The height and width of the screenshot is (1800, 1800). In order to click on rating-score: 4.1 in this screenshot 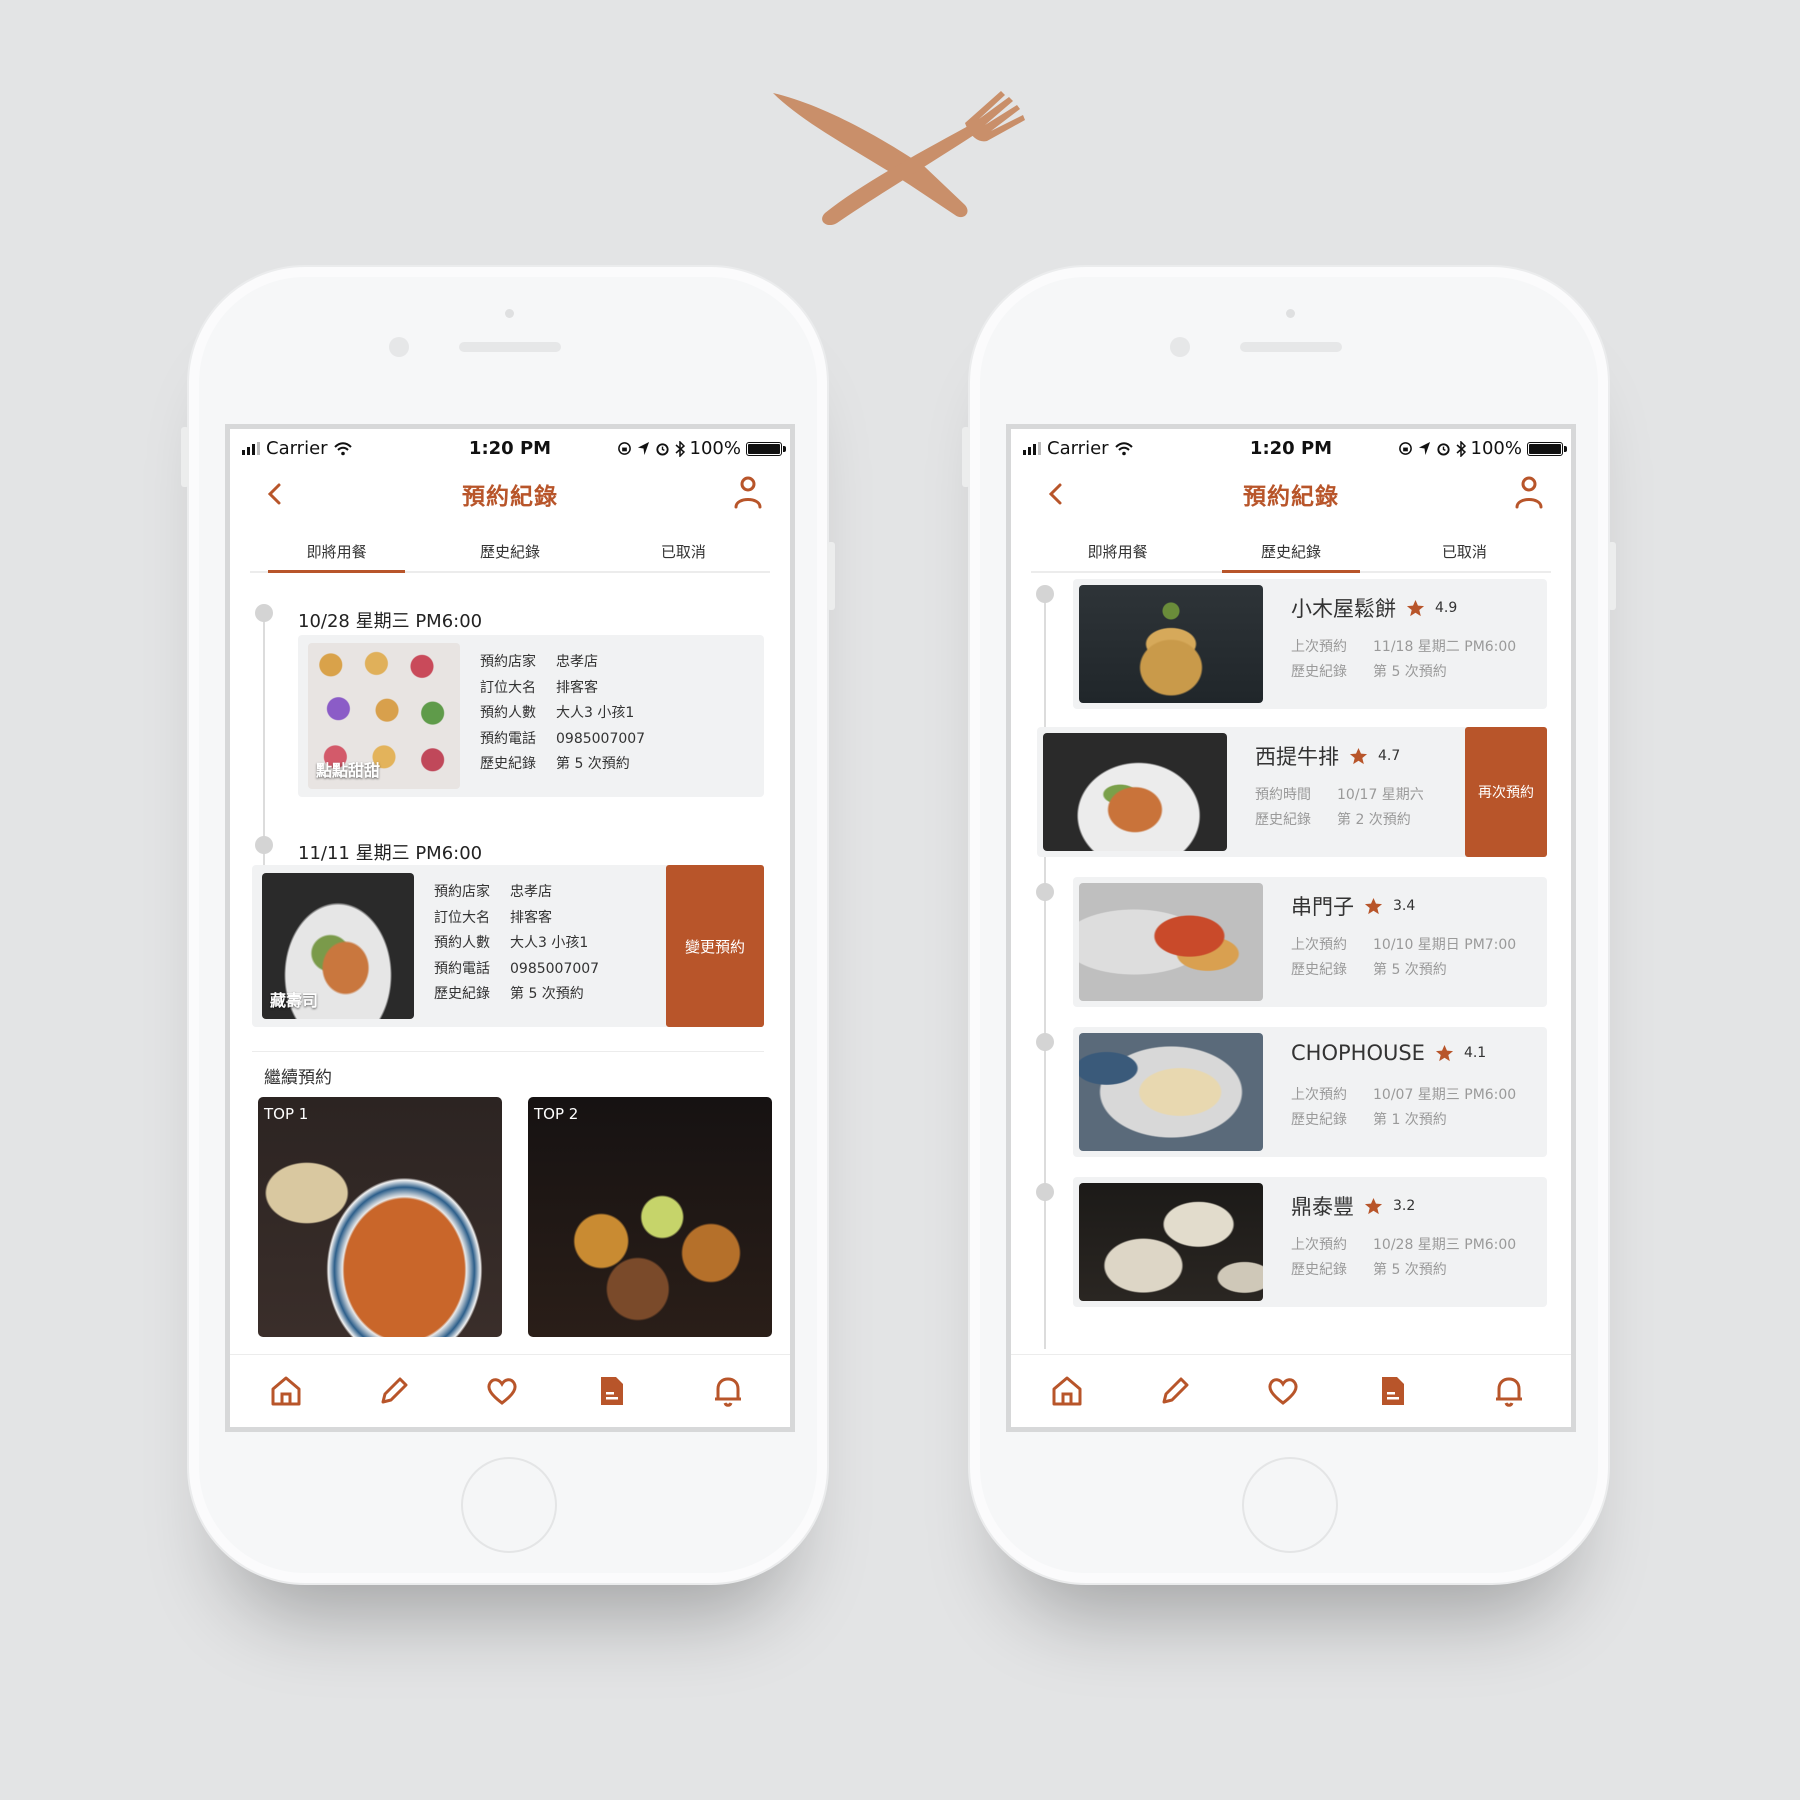, I will do `click(1475, 1053)`.